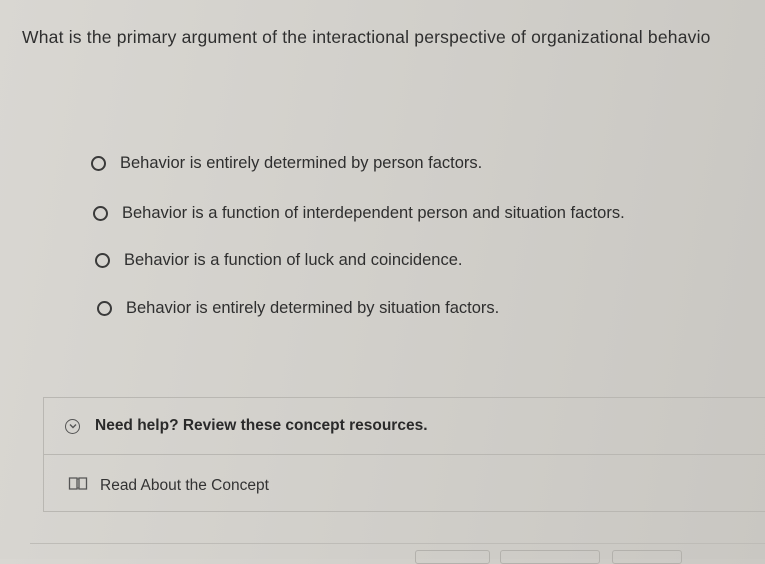 This screenshot has width=765, height=564. I want to click on chevron-down-icon, so click(72, 426).